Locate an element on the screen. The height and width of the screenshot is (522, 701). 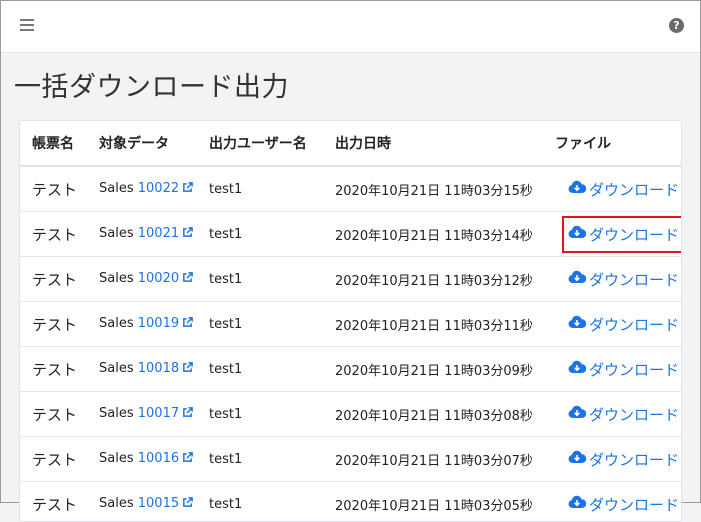
target-data-cell: Sales 10015 is located at coordinates (154, 502).